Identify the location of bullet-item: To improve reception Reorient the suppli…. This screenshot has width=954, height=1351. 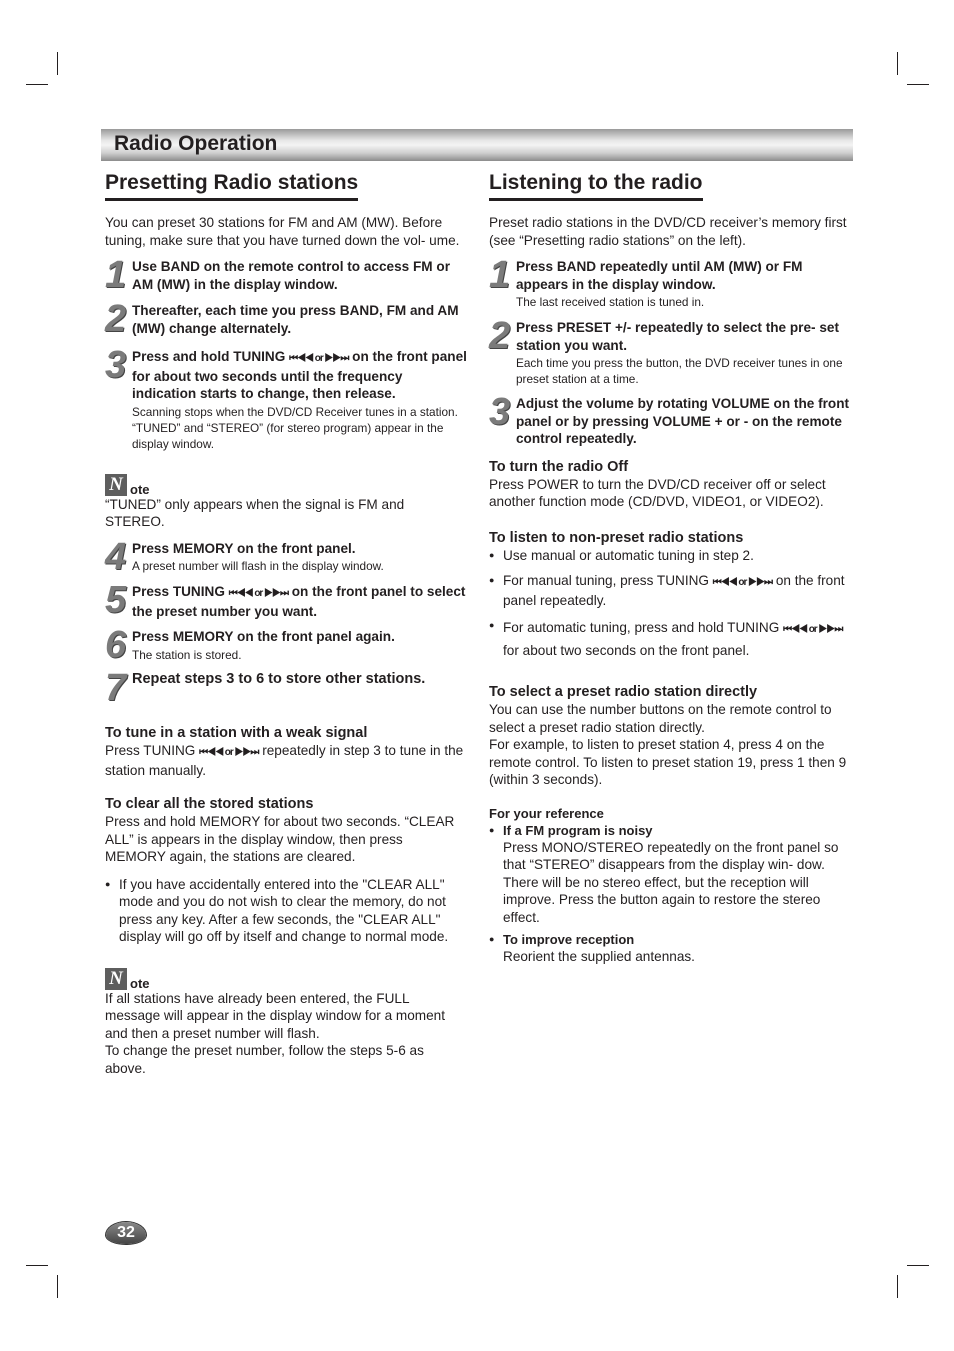
(671, 948).